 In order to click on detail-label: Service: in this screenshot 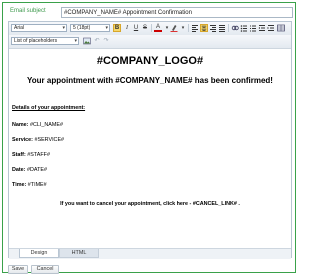, I will do `click(22, 140)`.